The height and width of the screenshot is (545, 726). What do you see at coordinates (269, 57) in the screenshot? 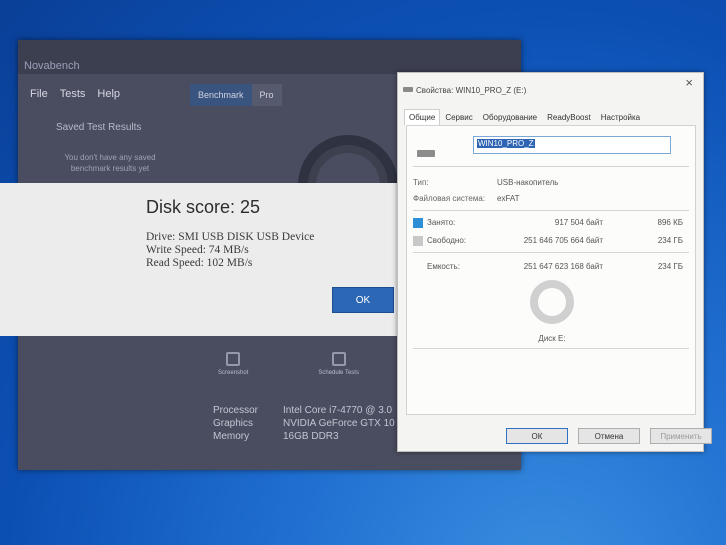
I see `novabench-title: Novabench` at bounding box center [269, 57].